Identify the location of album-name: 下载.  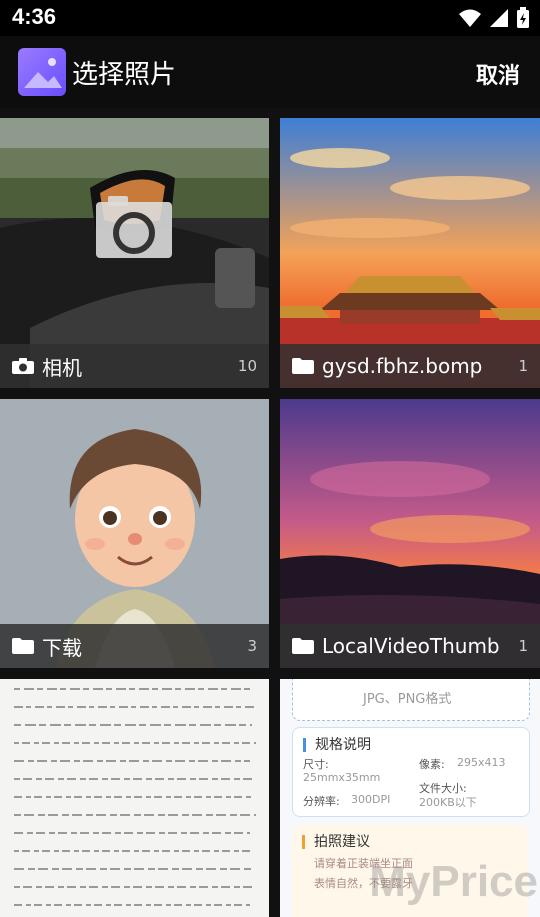
(62, 647).